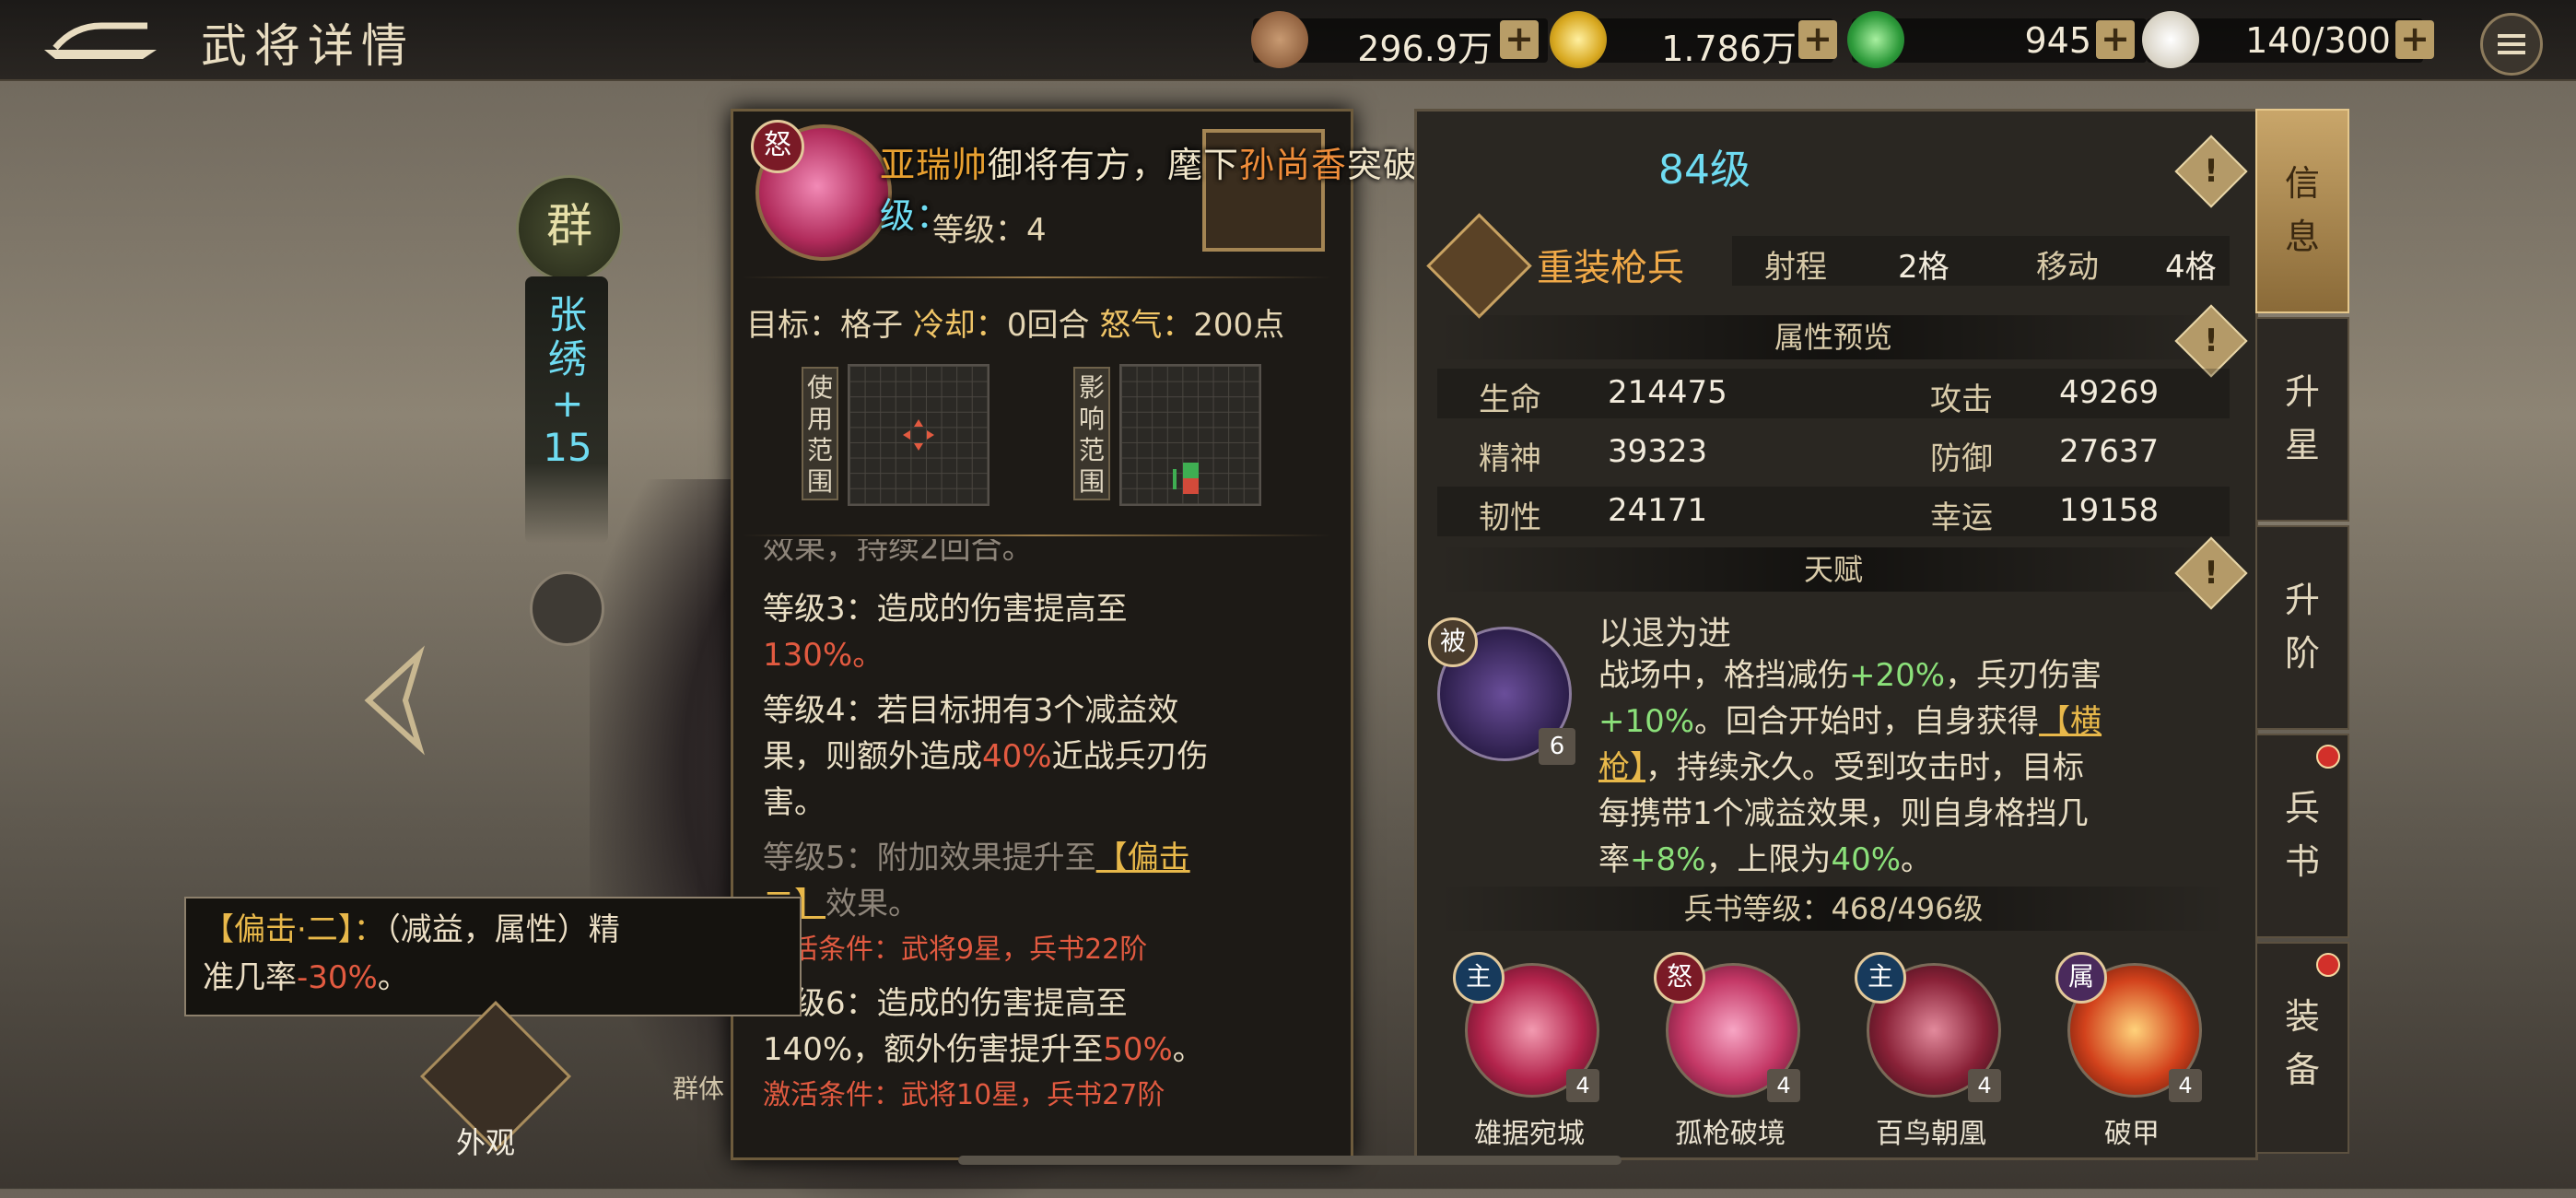 The image size is (2576, 1198). I want to click on use-range-grid, so click(918, 435).